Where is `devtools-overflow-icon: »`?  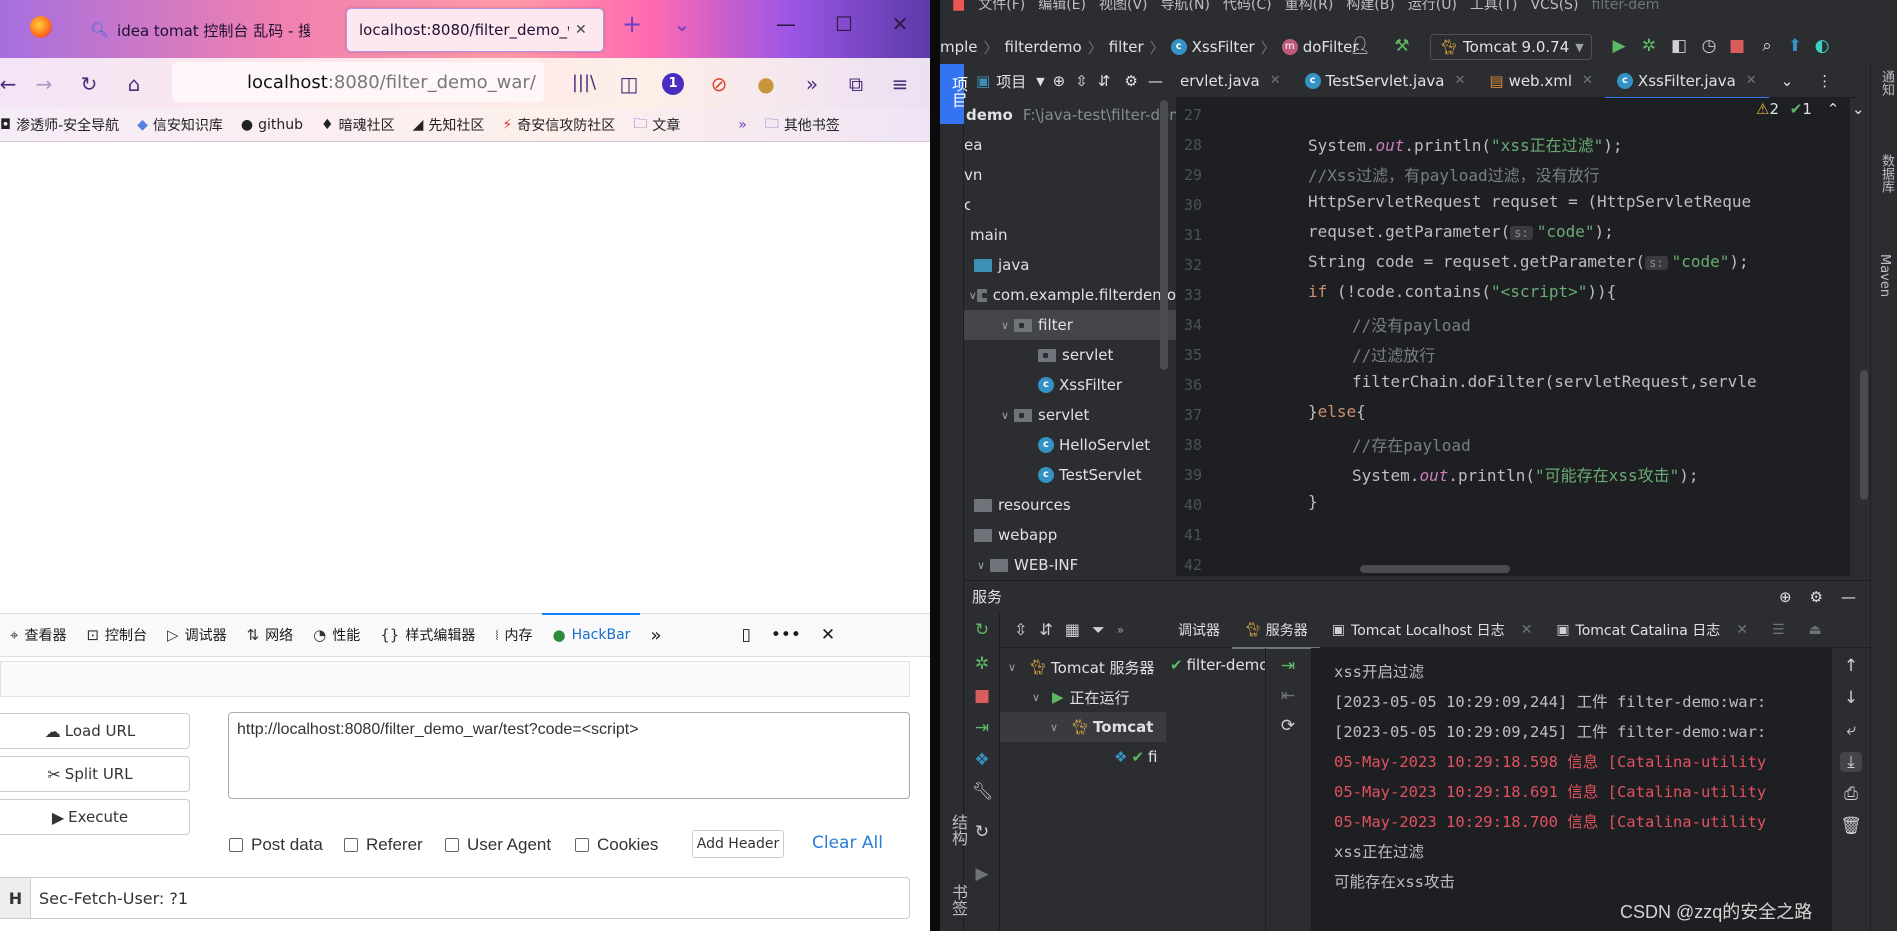 devtools-overflow-icon: » is located at coordinates (655, 635).